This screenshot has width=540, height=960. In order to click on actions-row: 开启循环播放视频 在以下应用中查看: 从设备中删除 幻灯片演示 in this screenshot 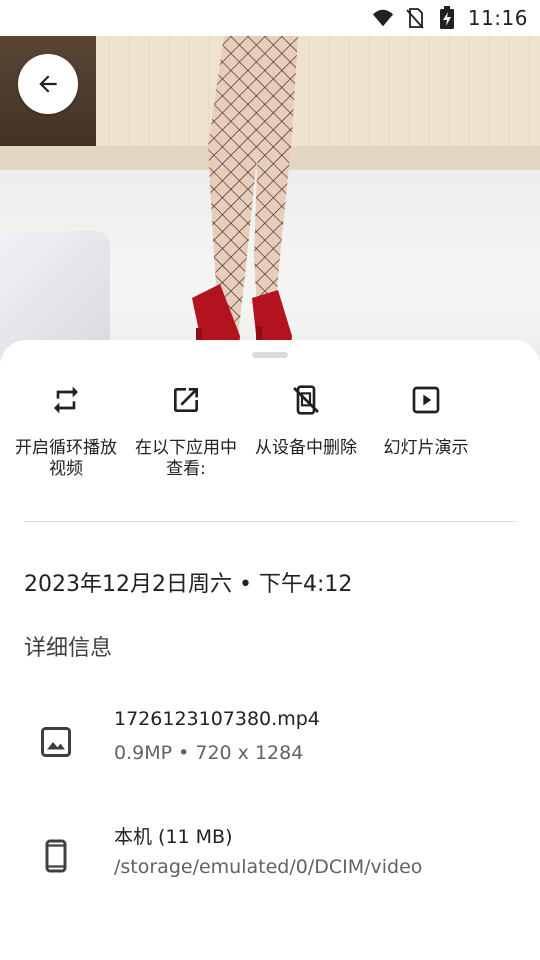, I will do `click(270, 435)`.